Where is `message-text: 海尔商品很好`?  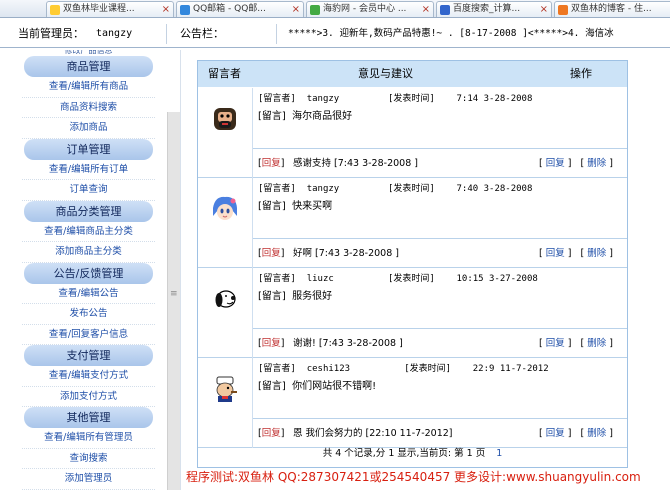
message-text: 海尔商品很好 is located at coordinates (322, 116).